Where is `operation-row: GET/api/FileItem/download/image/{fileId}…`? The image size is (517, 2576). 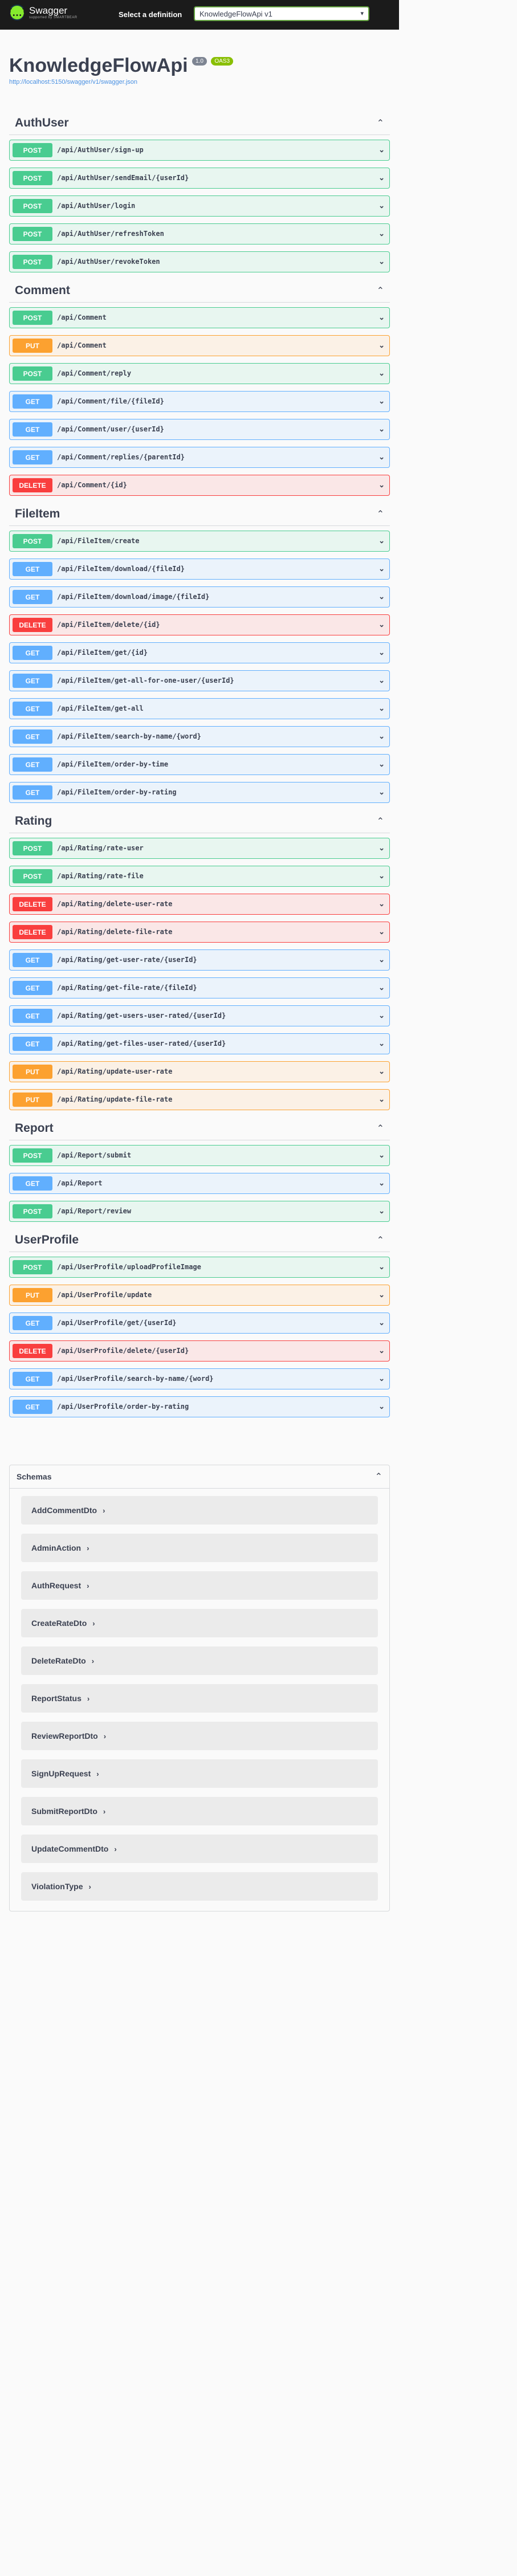
operation-row: GET/api/FileItem/download/image/{fileId}… is located at coordinates (199, 597).